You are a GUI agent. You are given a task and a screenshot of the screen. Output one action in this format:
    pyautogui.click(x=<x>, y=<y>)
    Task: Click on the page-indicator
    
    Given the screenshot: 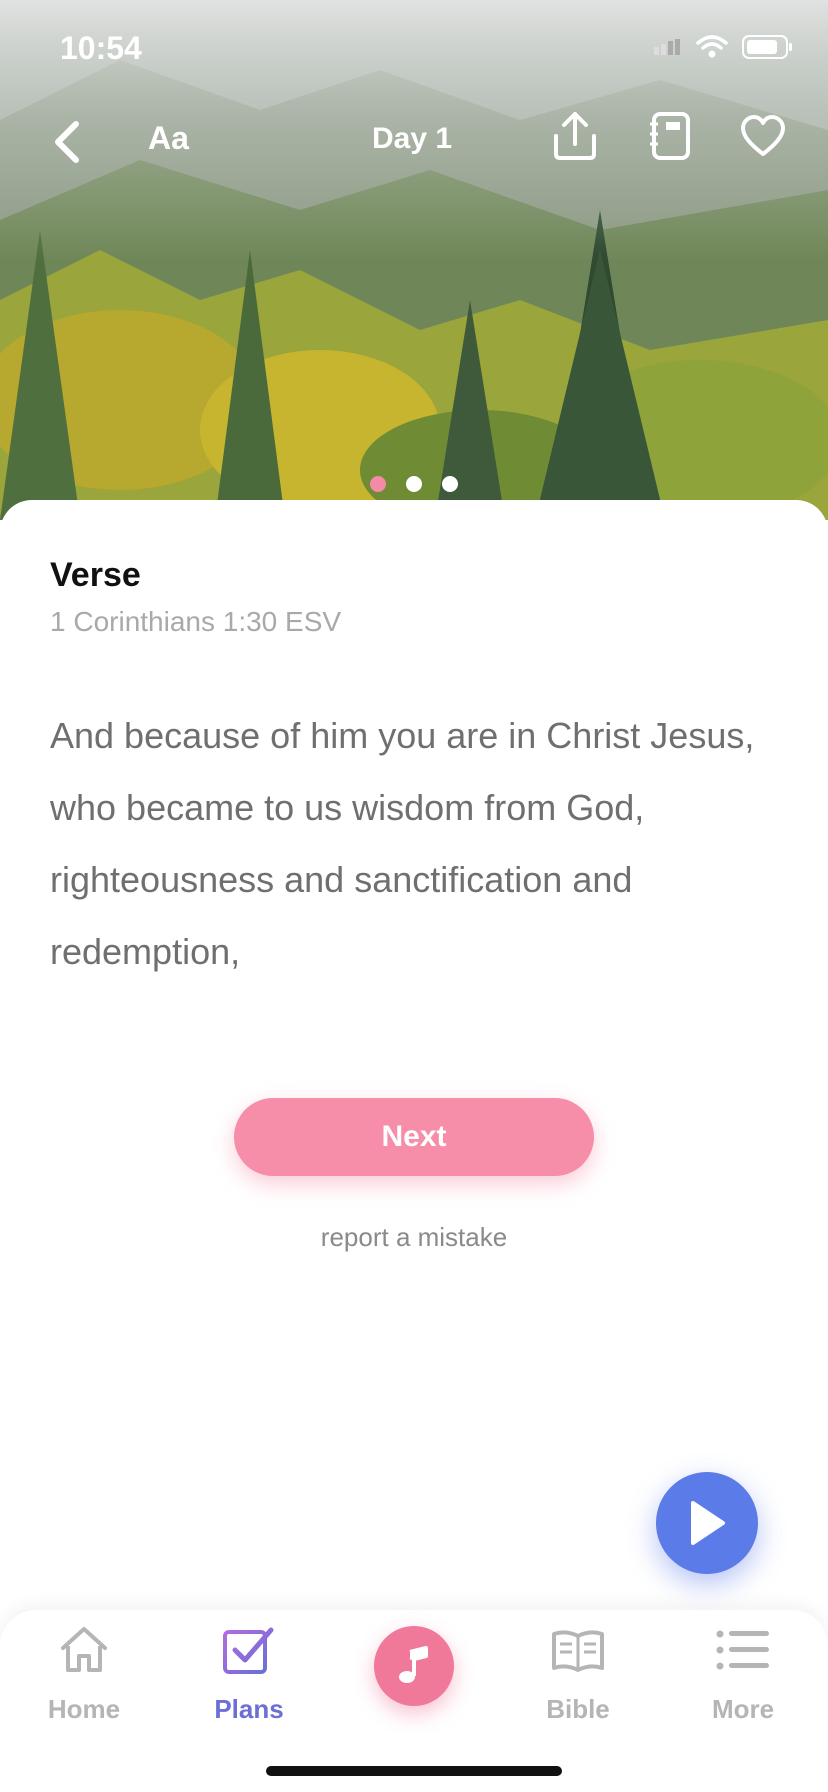 What is the action you would take?
    pyautogui.click(x=414, y=484)
    